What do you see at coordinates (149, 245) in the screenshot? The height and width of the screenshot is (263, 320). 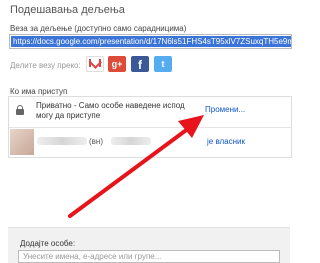 I see `add-people-section: Додајте особе:` at bounding box center [149, 245].